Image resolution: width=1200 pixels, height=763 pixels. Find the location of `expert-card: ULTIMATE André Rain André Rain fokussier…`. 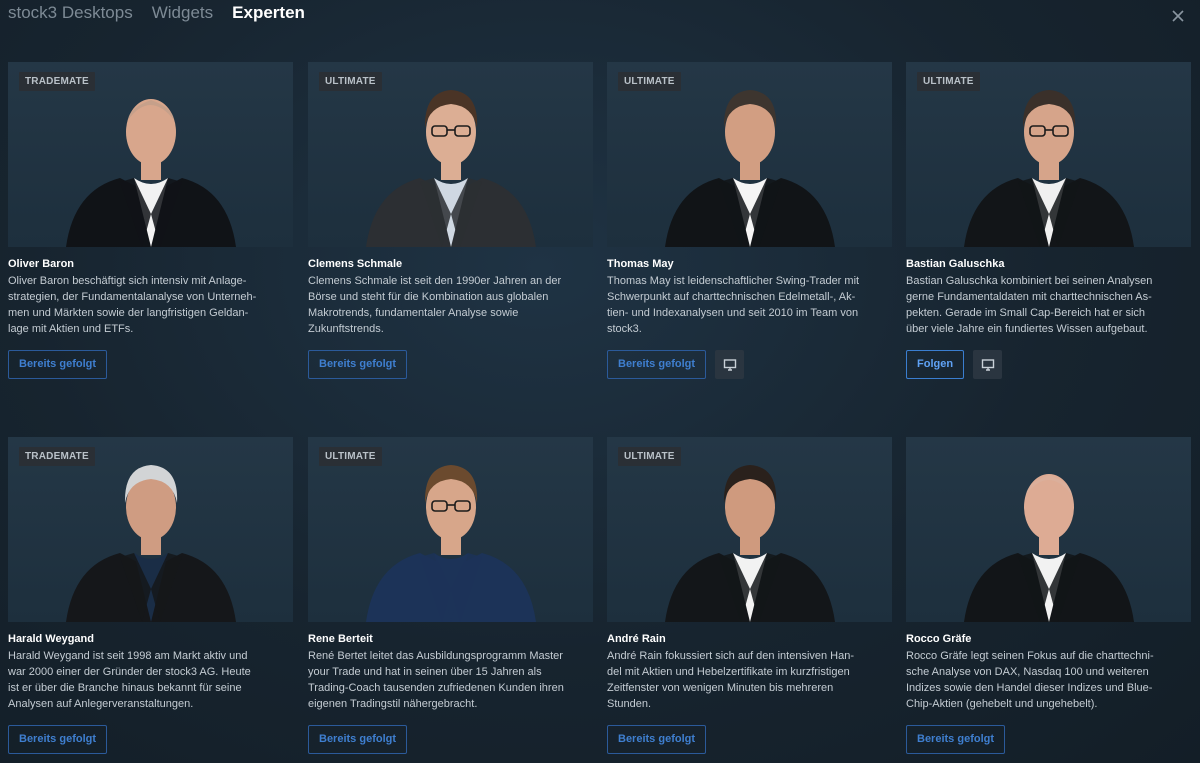

expert-card: ULTIMATE André Rain André Rain fokussier… is located at coordinates (749, 595).